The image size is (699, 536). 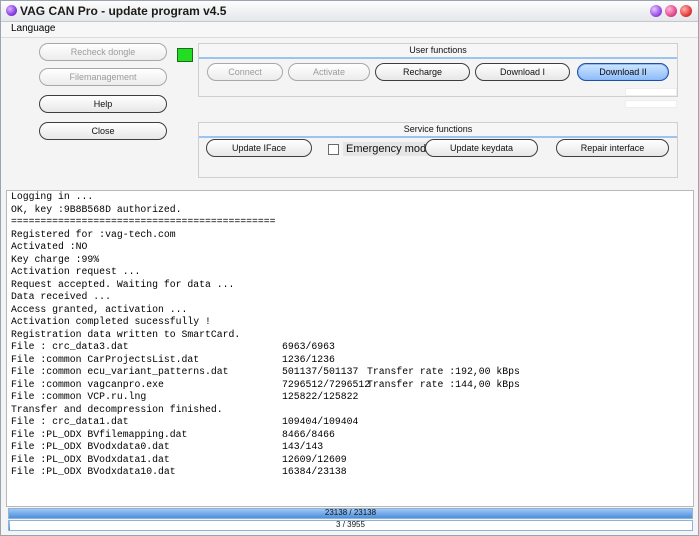 I want to click on log-size: 6963/6963, so click(x=308, y=346).